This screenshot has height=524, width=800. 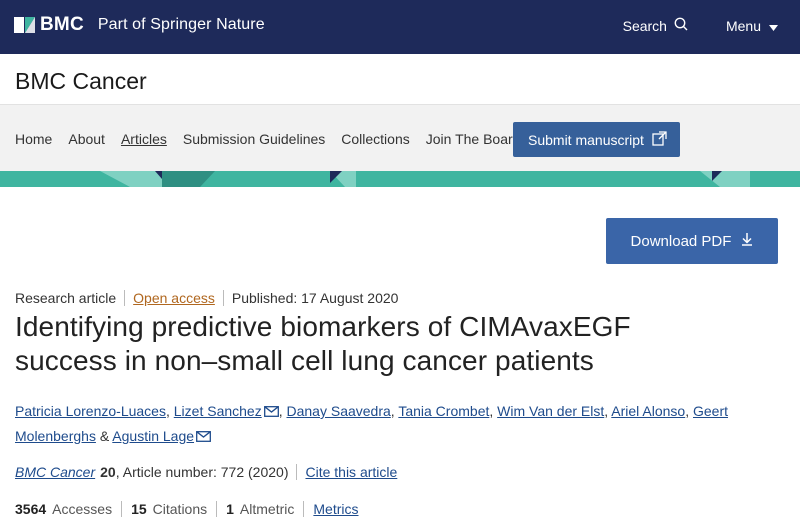 What do you see at coordinates (254, 139) in the screenshot?
I see `nav-item-submission-guidelines: Submission Guidelines` at bounding box center [254, 139].